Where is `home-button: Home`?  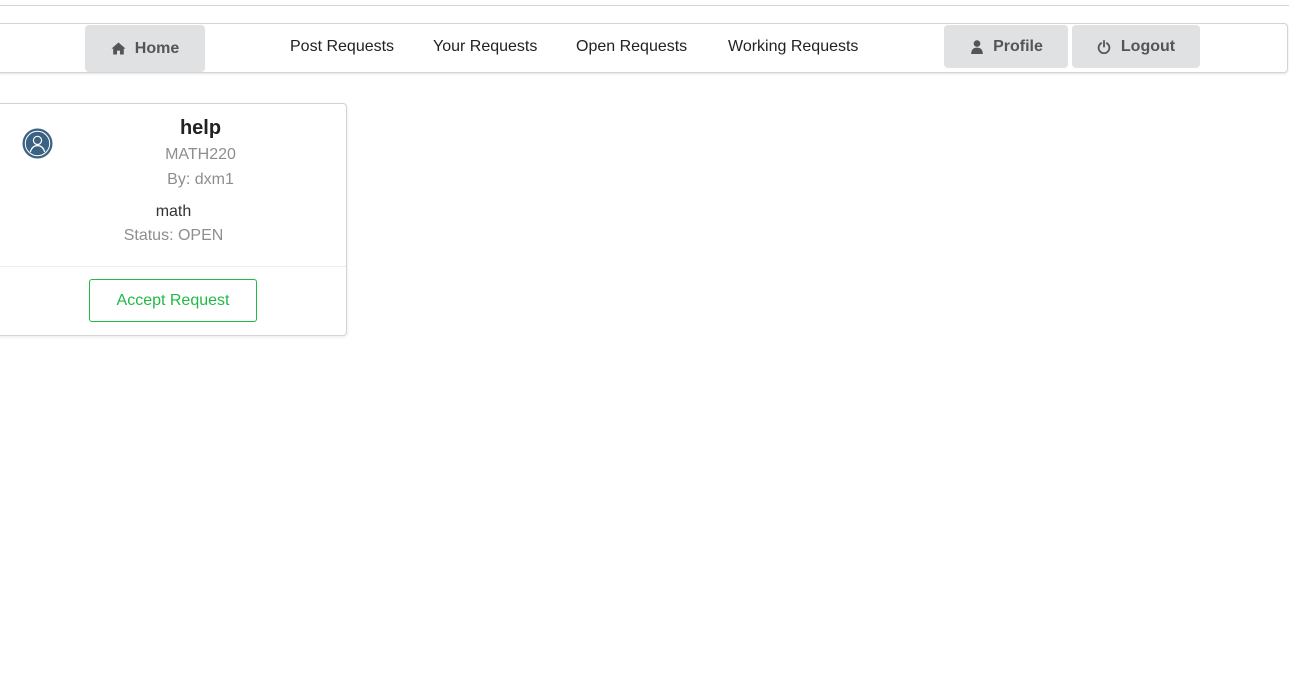 home-button: Home is located at coordinates (145, 48).